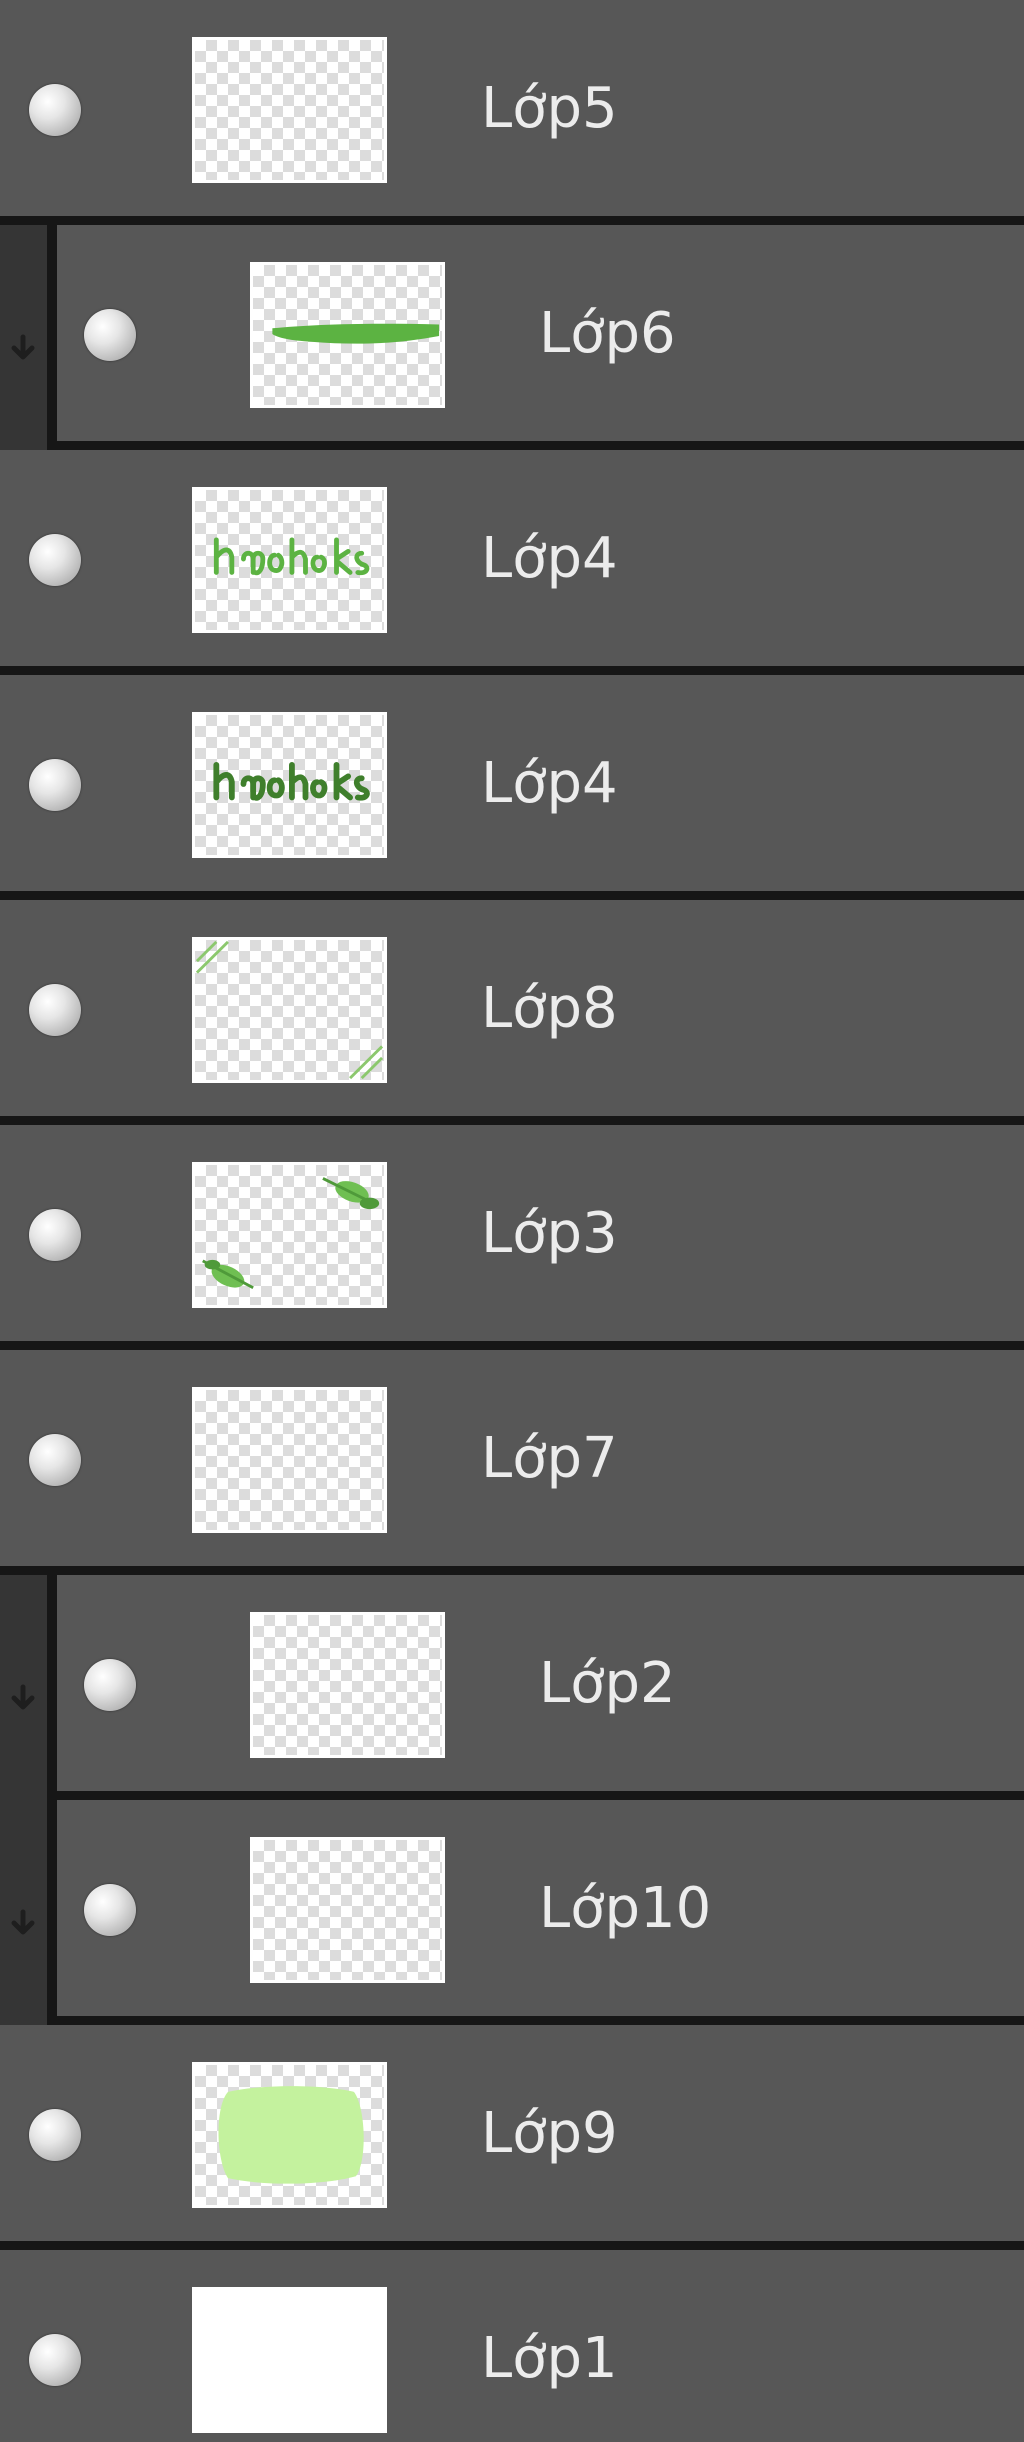 This screenshot has height=2442, width=1024. What do you see at coordinates (356, 333) in the screenshot?
I see `brush-stroke-thumbnail-icon` at bounding box center [356, 333].